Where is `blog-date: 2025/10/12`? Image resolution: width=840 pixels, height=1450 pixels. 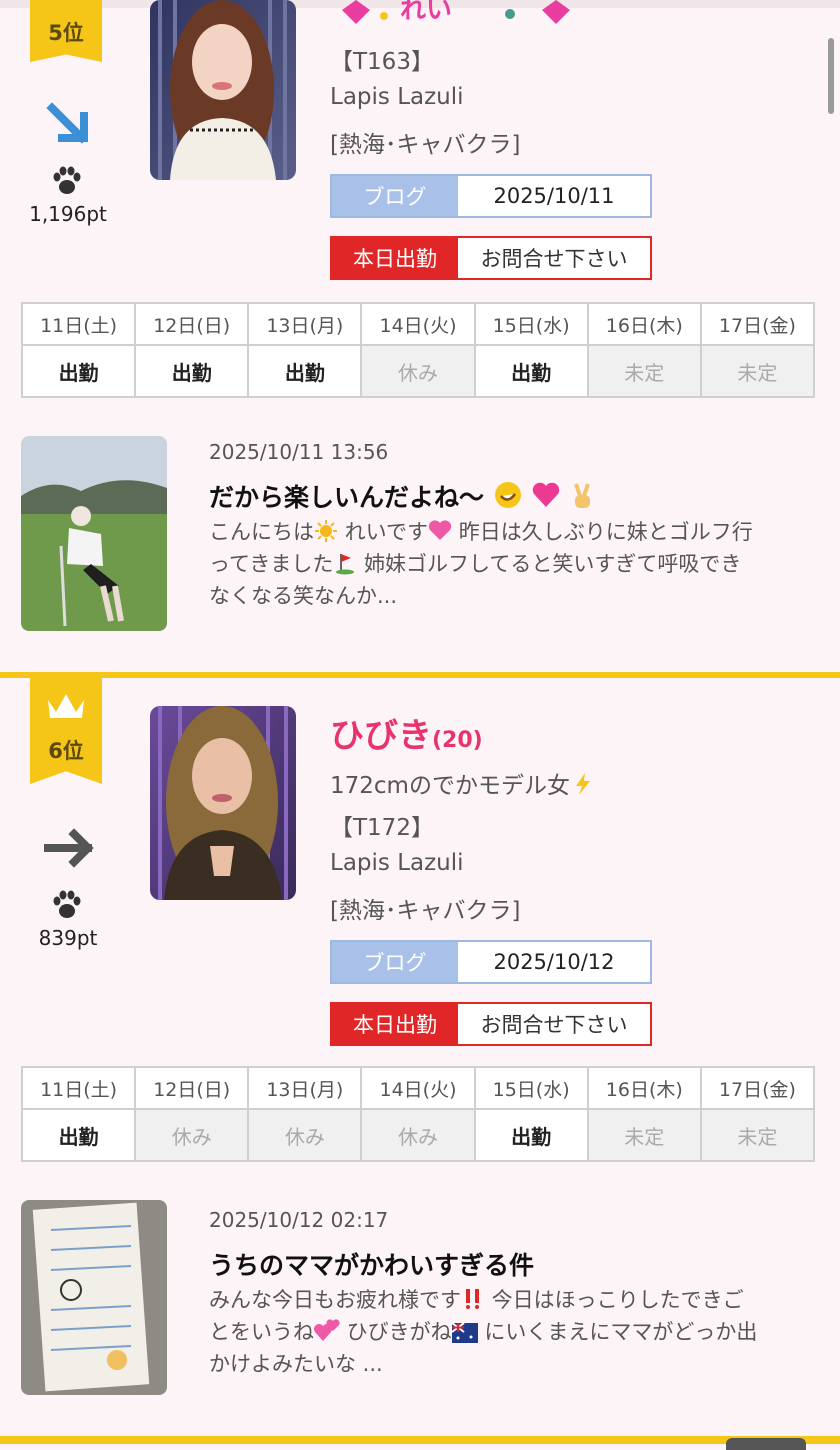
blog-date: 2025/10/12 is located at coordinates (554, 962).